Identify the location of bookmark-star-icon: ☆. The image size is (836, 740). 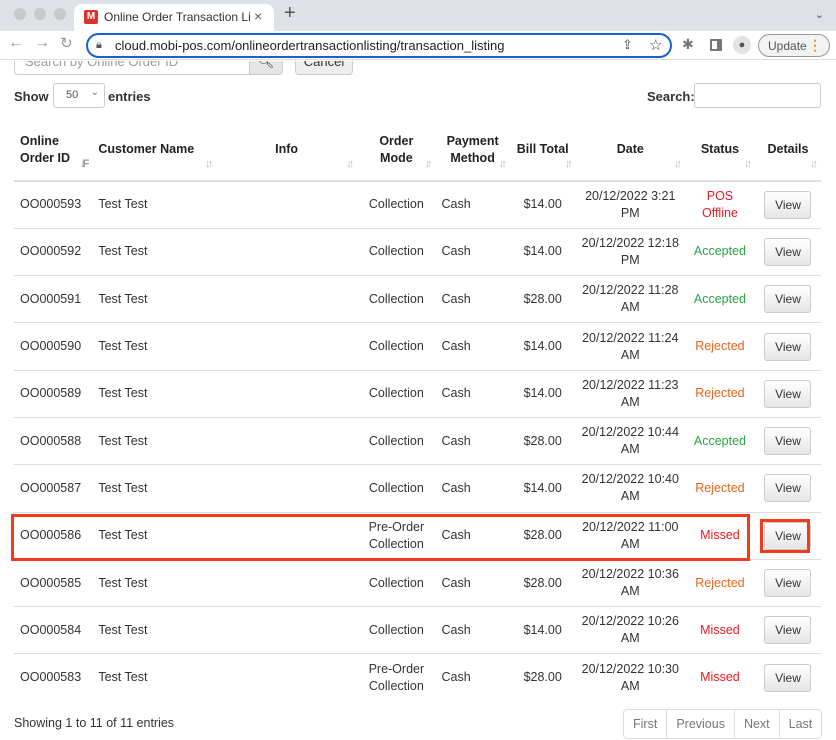
(655, 45).